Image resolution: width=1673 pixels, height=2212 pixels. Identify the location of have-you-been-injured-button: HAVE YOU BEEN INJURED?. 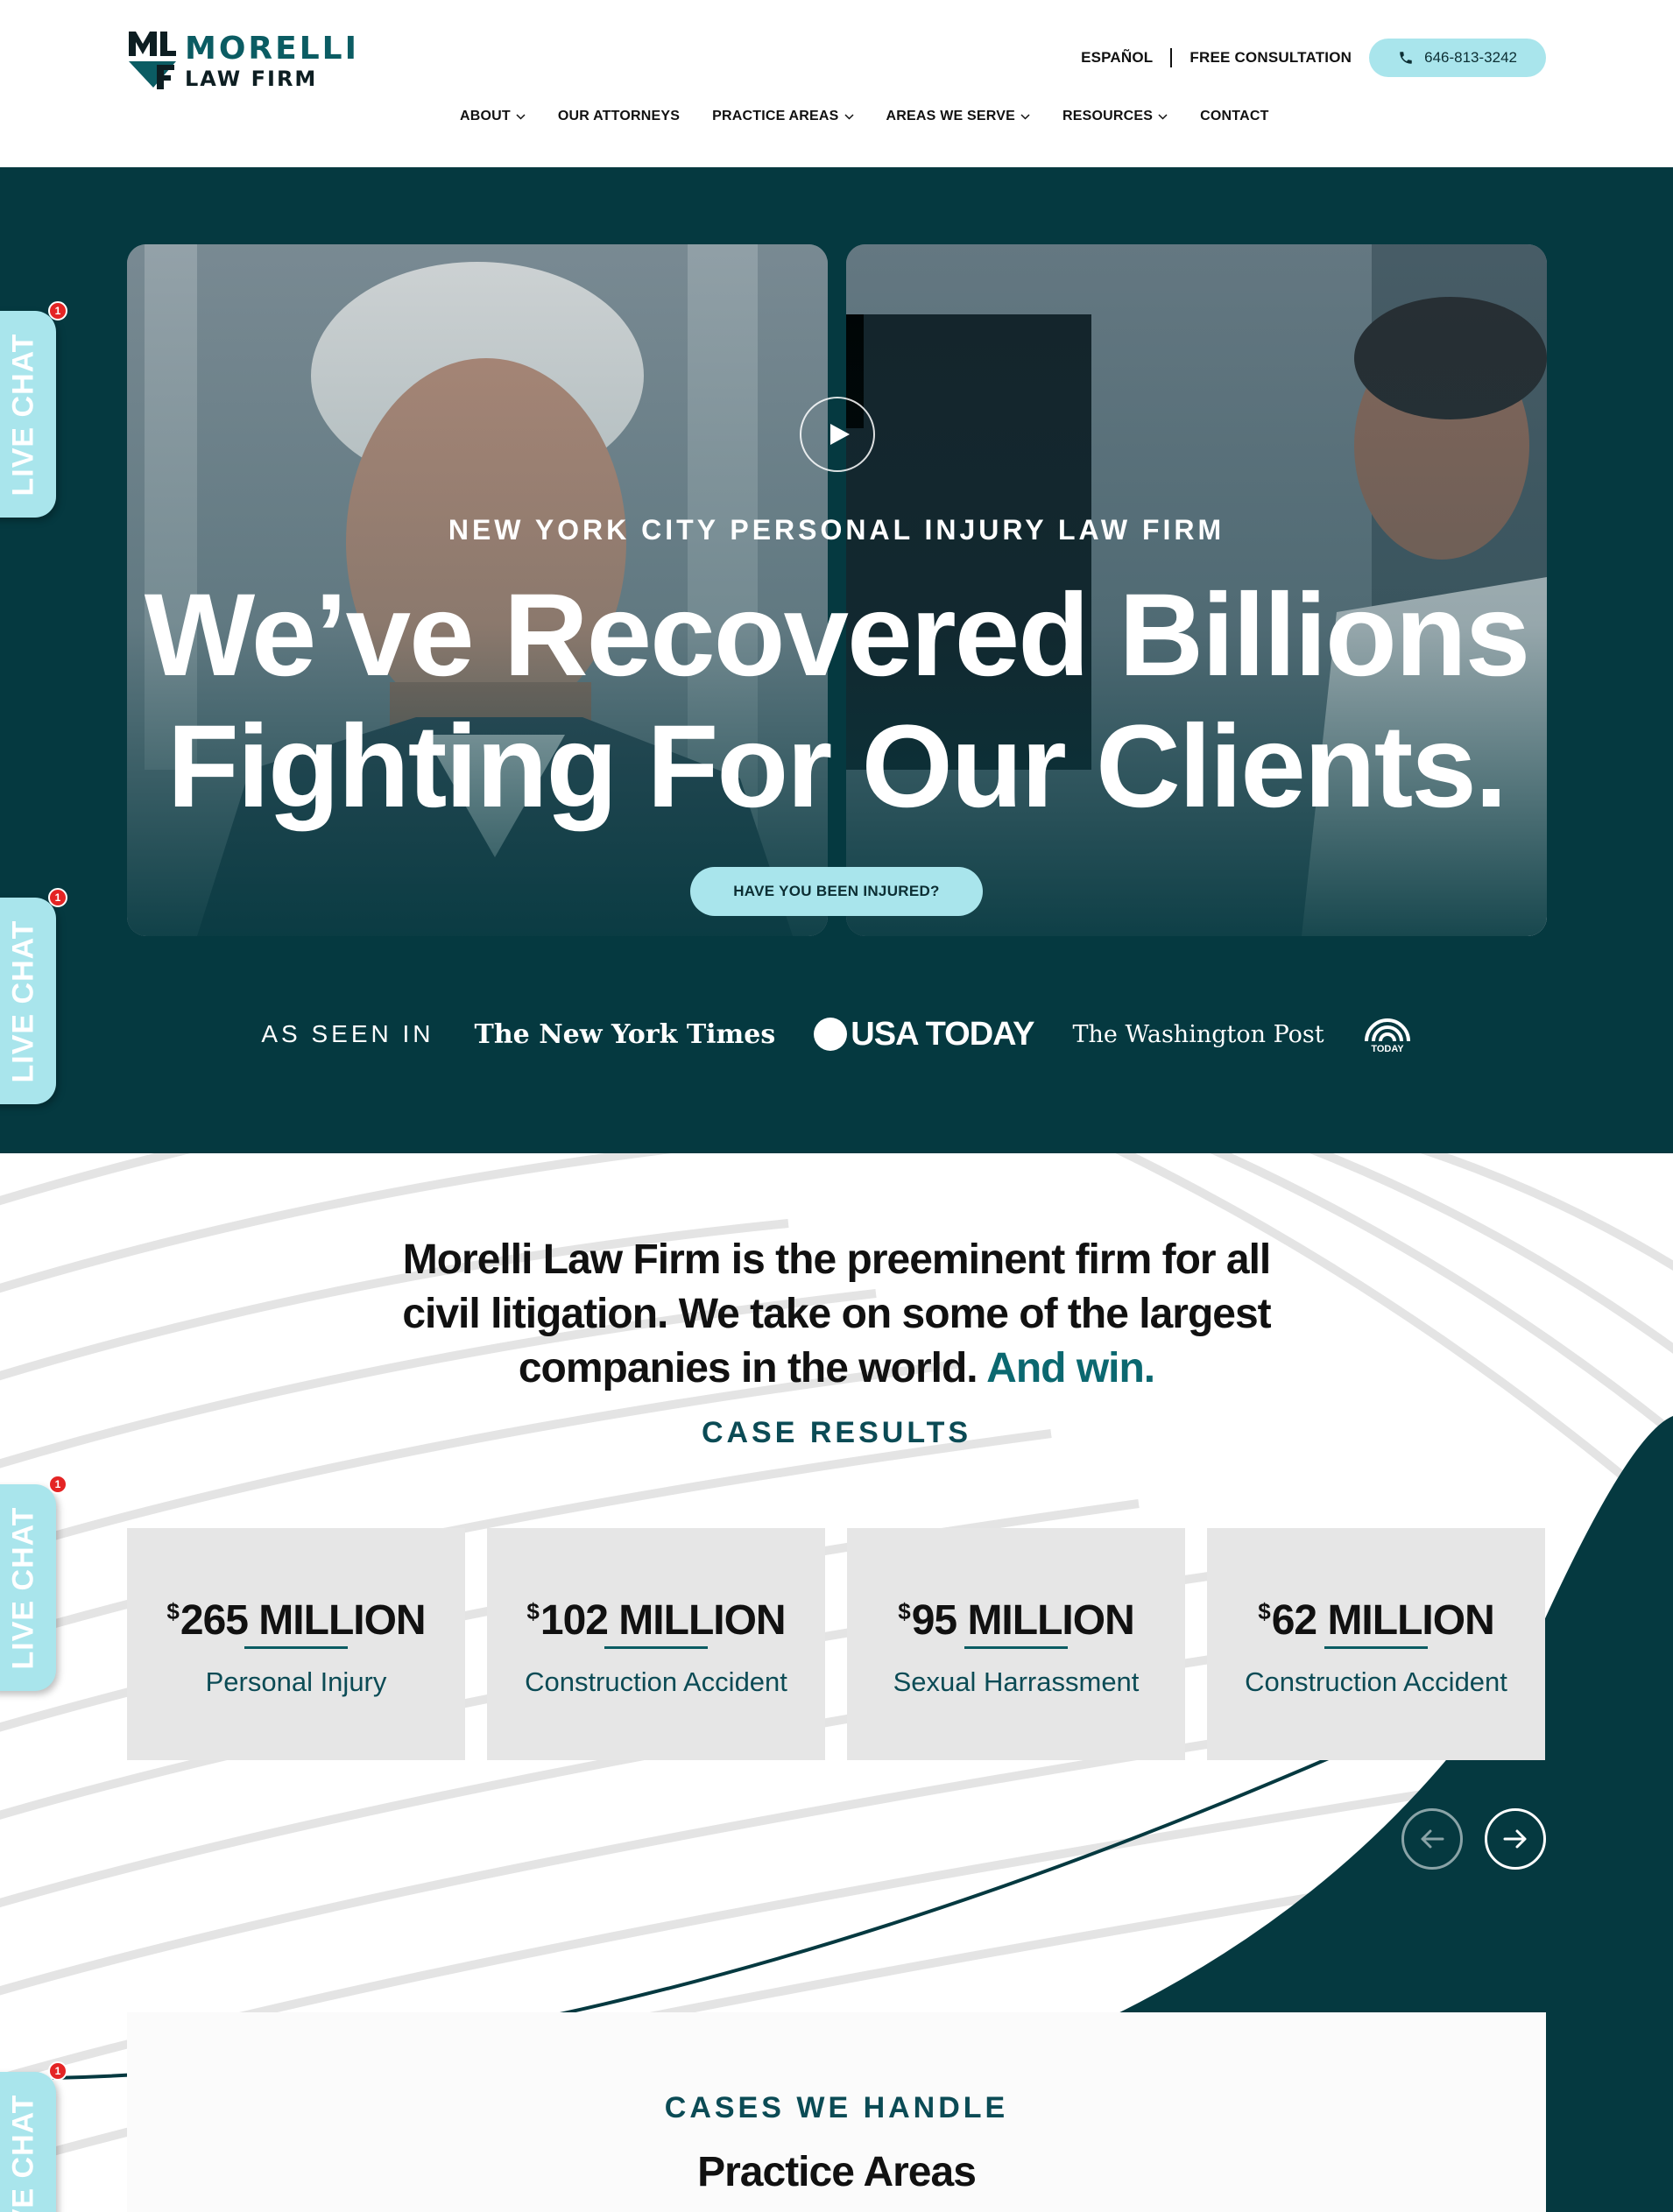
(836, 891).